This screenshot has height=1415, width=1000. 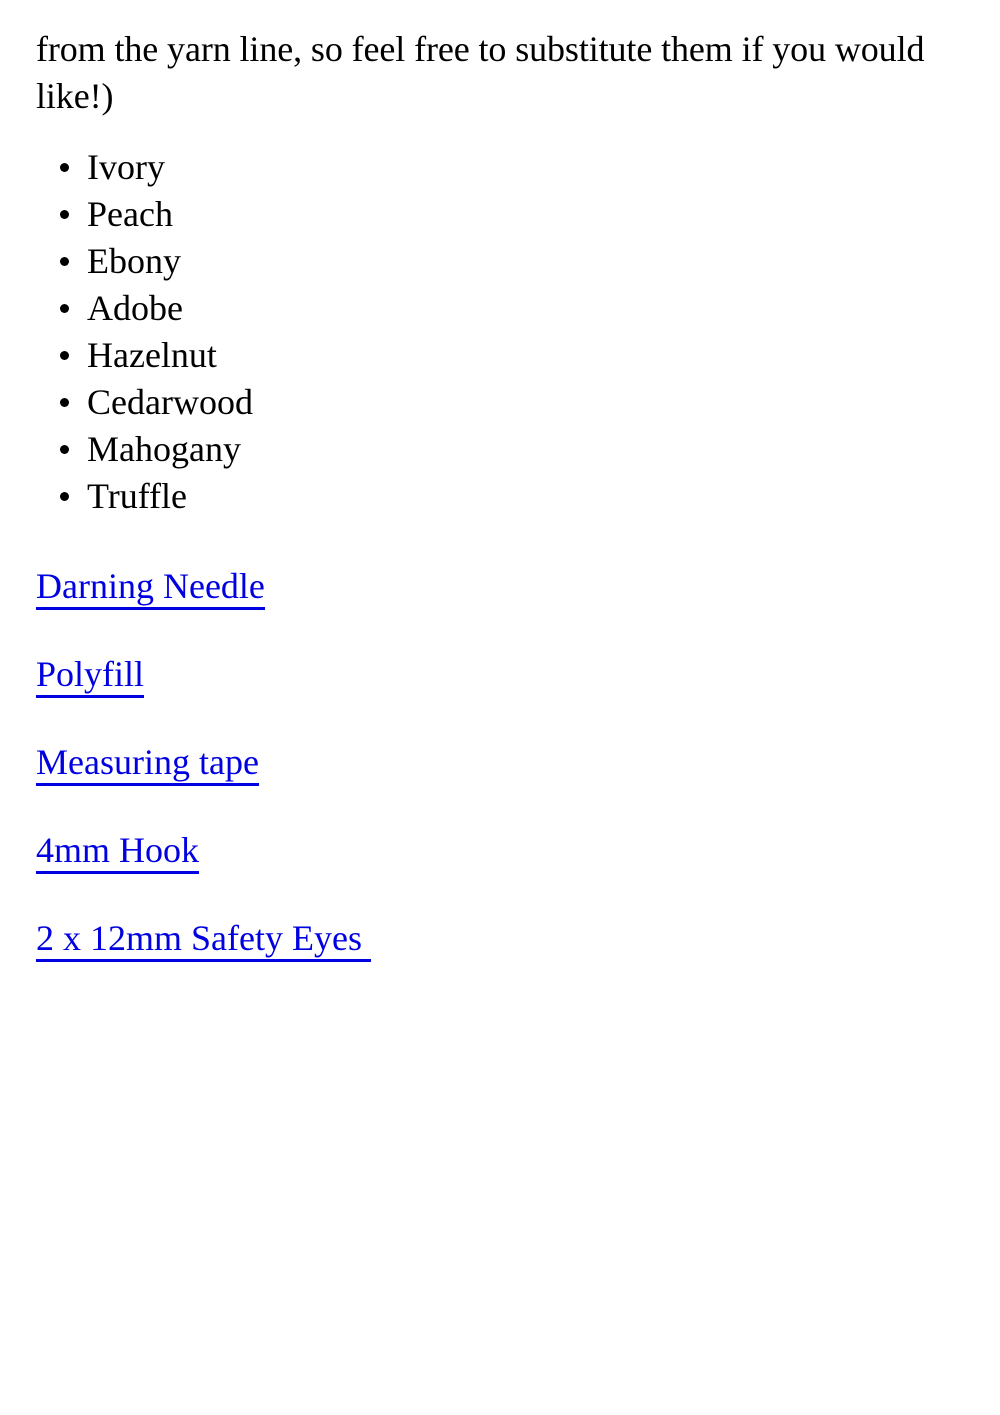 What do you see at coordinates (500, 586) in the screenshot?
I see `link-paragraph: Darning Needle` at bounding box center [500, 586].